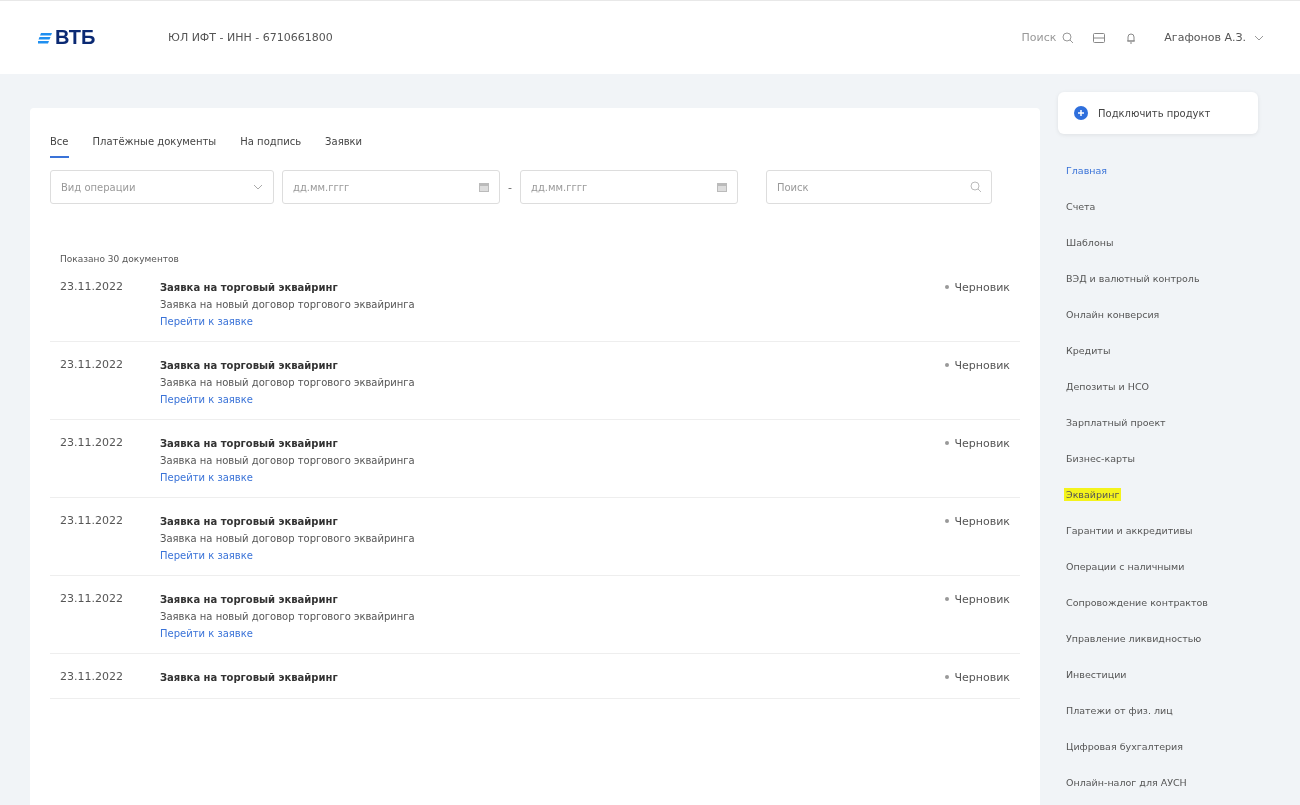  What do you see at coordinates (59, 147) in the screenshot?
I see `tab: Все` at bounding box center [59, 147].